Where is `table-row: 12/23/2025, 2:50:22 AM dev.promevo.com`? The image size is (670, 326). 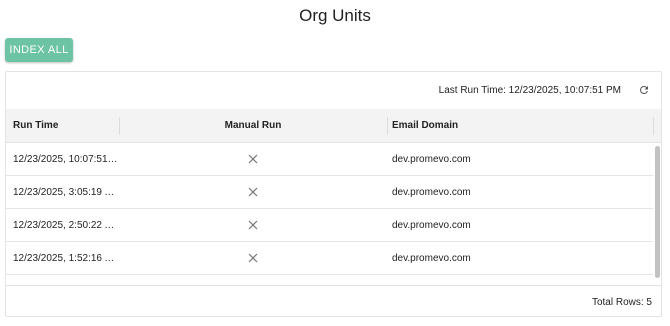
table-row: 12/23/2025, 2:50:22 AM dev.promevo.com is located at coordinates (329, 225).